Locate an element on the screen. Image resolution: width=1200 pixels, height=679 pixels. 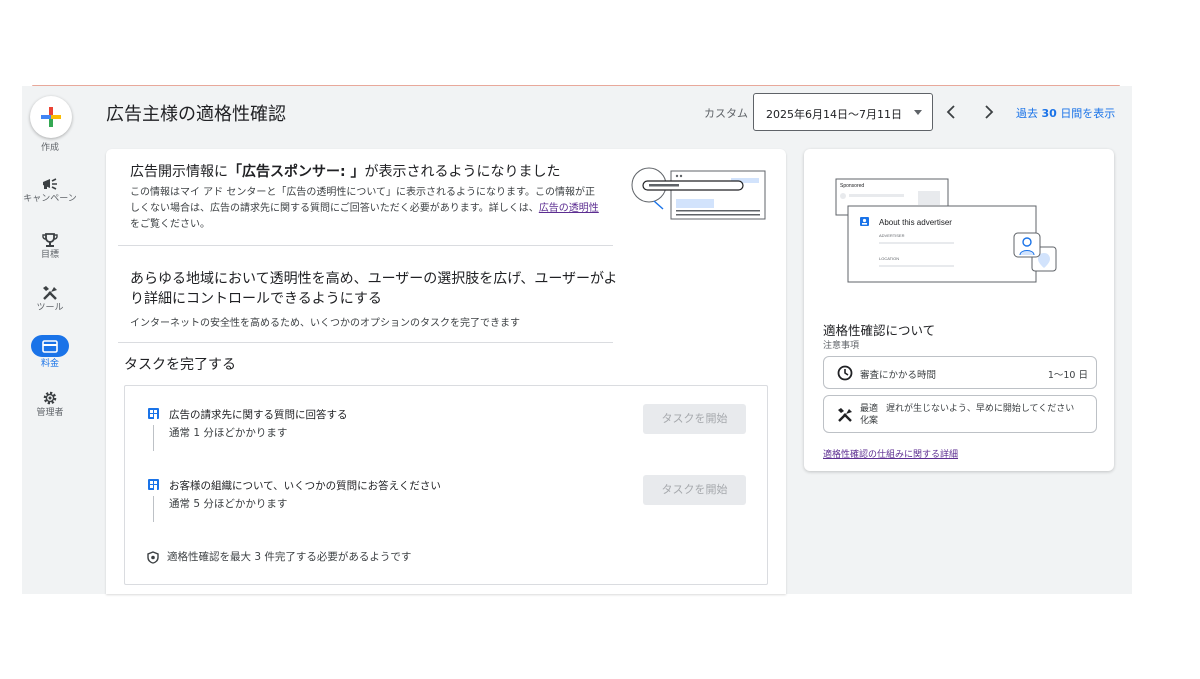
task-name: お客様の組織について、いくつかの質問にお答えください is located at coordinates (305, 486).